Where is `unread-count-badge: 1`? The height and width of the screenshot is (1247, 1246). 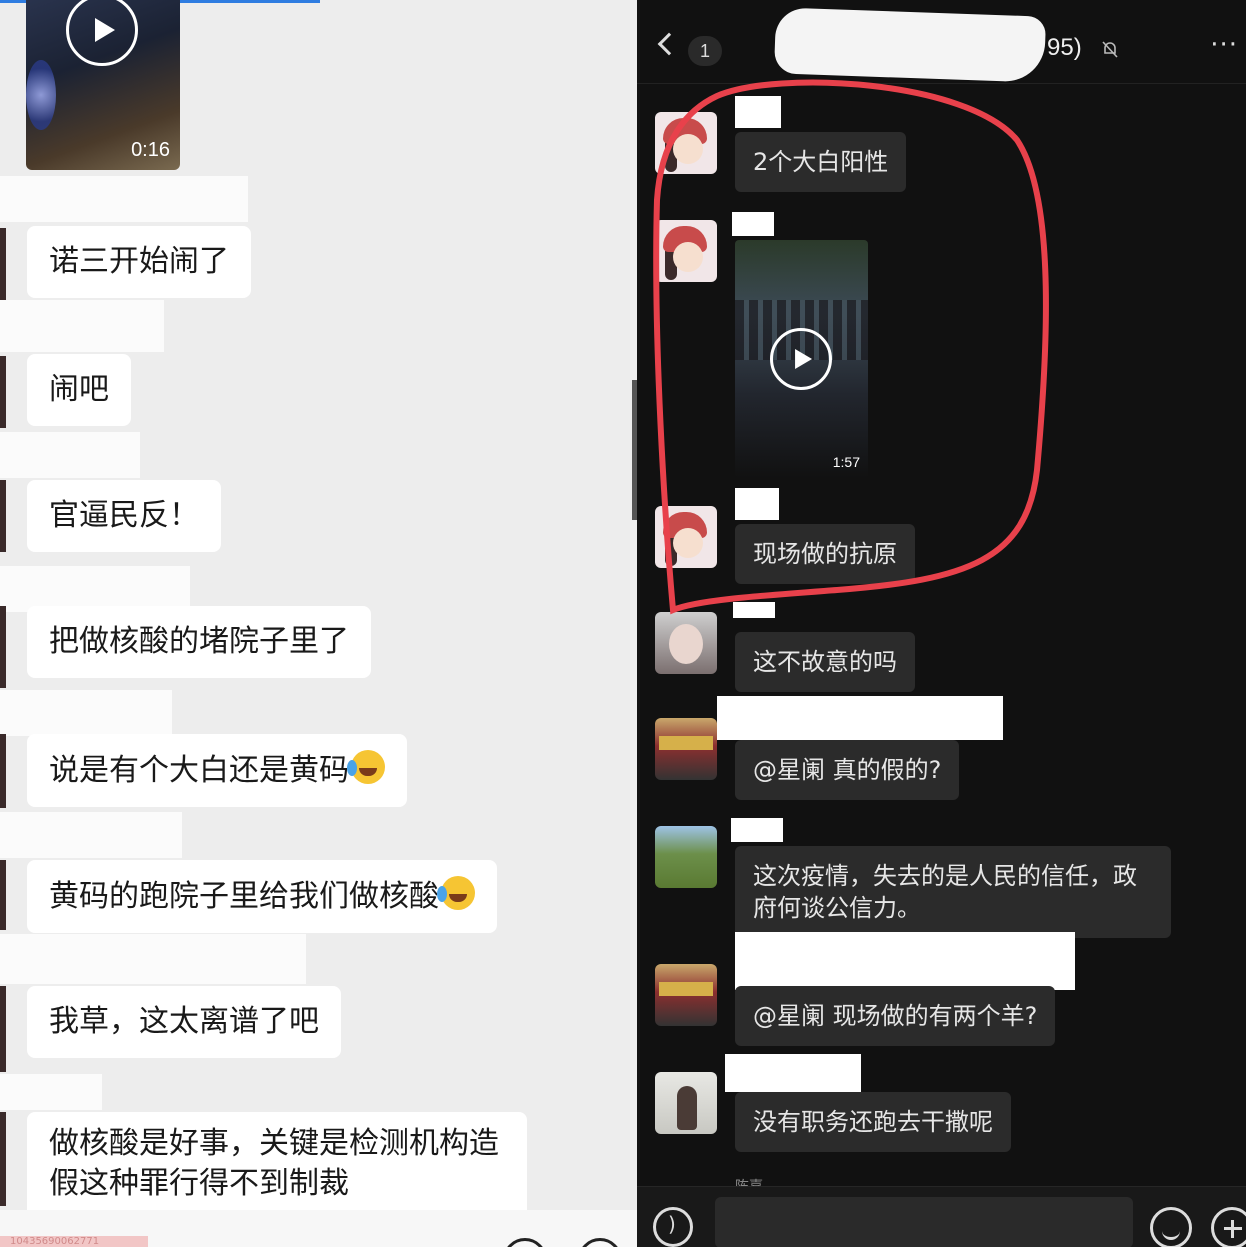
unread-count-badge: 1 is located at coordinates (705, 51).